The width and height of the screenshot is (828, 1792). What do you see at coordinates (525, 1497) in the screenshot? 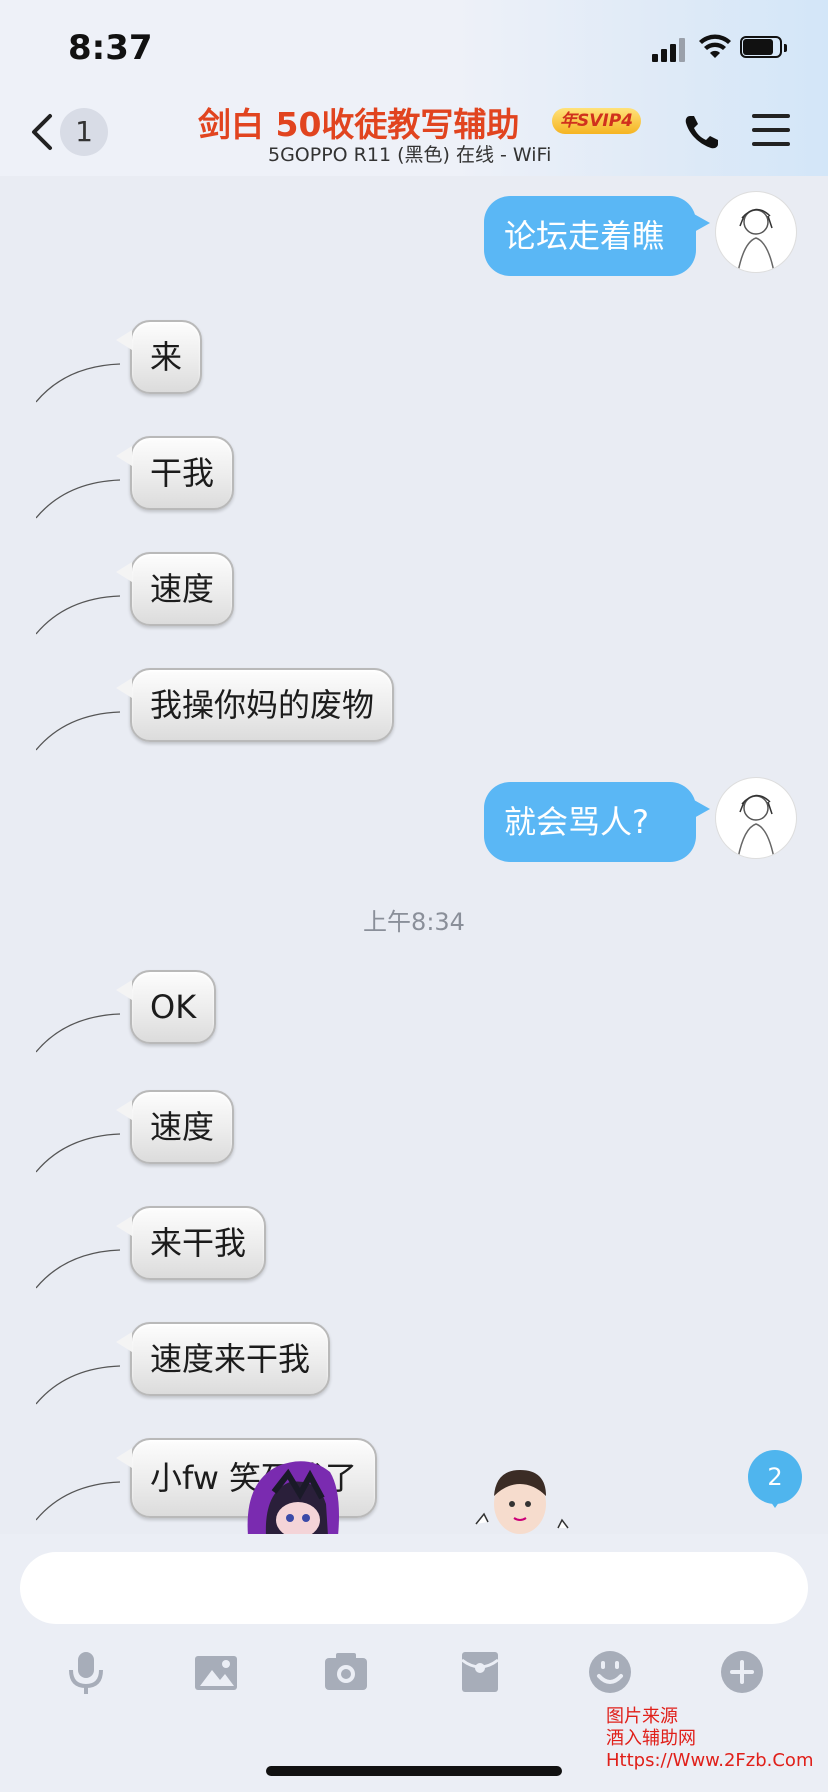
I see `boy-sticker-icon` at bounding box center [525, 1497].